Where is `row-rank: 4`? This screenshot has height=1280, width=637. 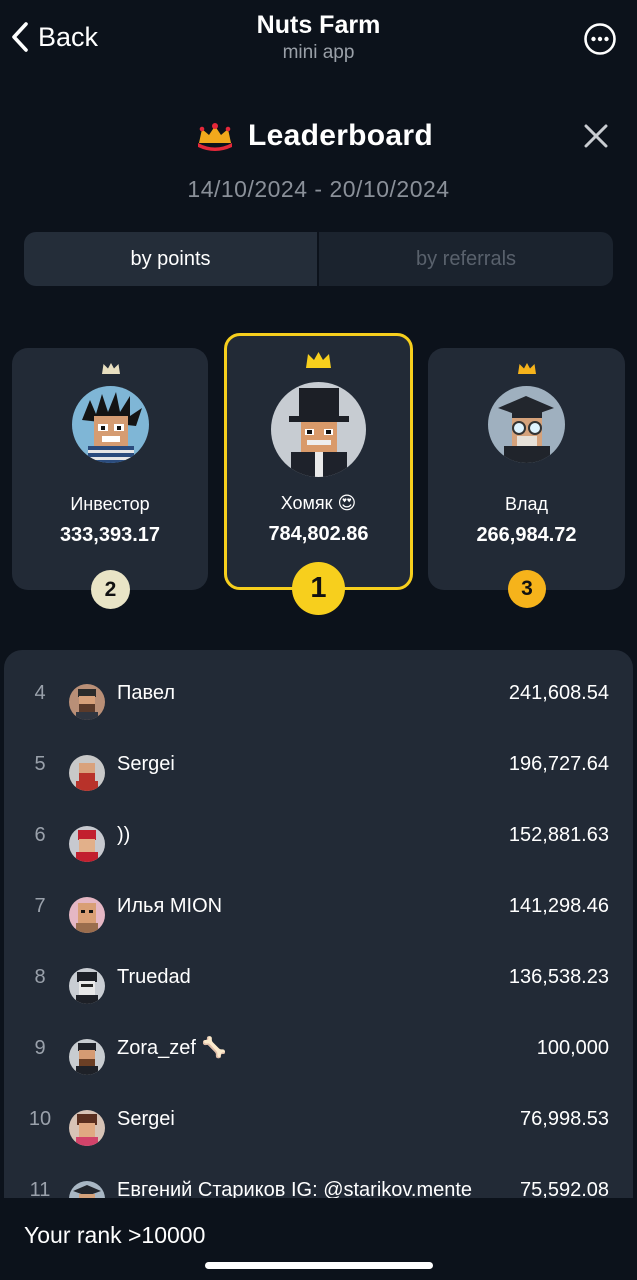
row-rank: 4 is located at coordinates (40, 693).